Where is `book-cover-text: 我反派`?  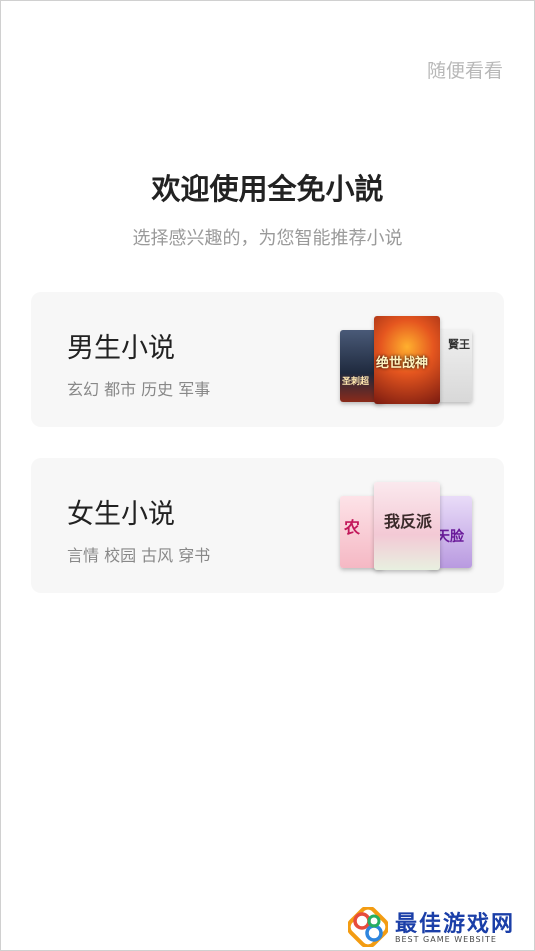
book-cover-text: 我反派 is located at coordinates (408, 521).